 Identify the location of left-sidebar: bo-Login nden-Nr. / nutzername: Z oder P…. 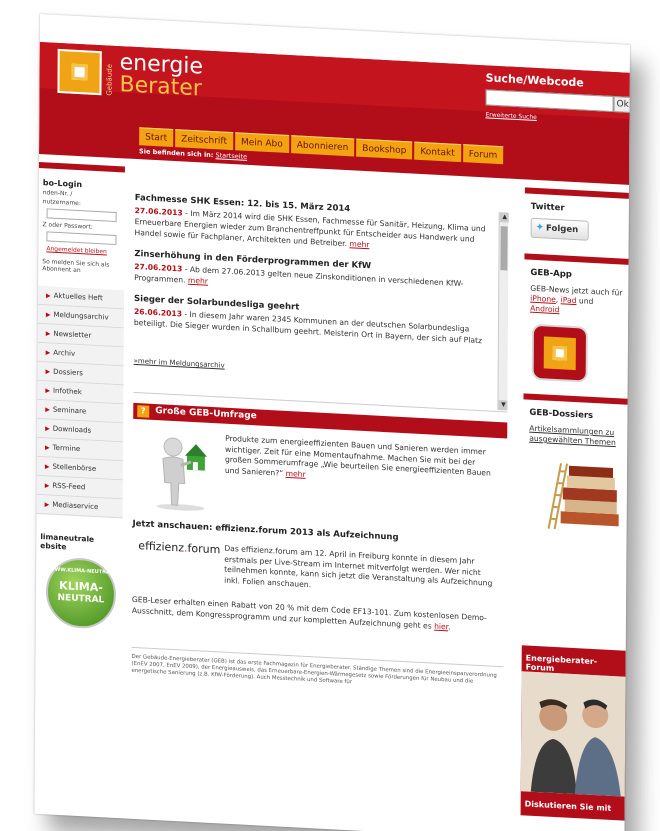
(80, 395).